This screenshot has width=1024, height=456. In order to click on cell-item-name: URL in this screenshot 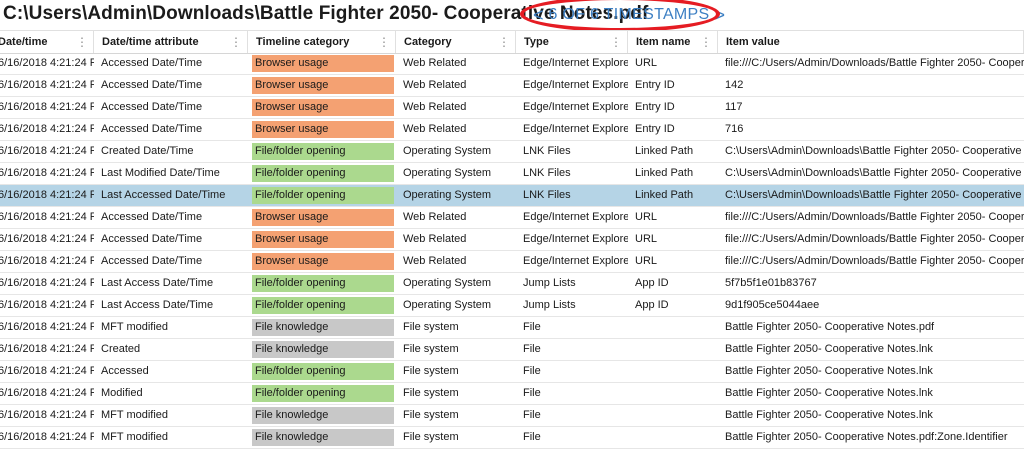, I will do `click(646, 239)`.